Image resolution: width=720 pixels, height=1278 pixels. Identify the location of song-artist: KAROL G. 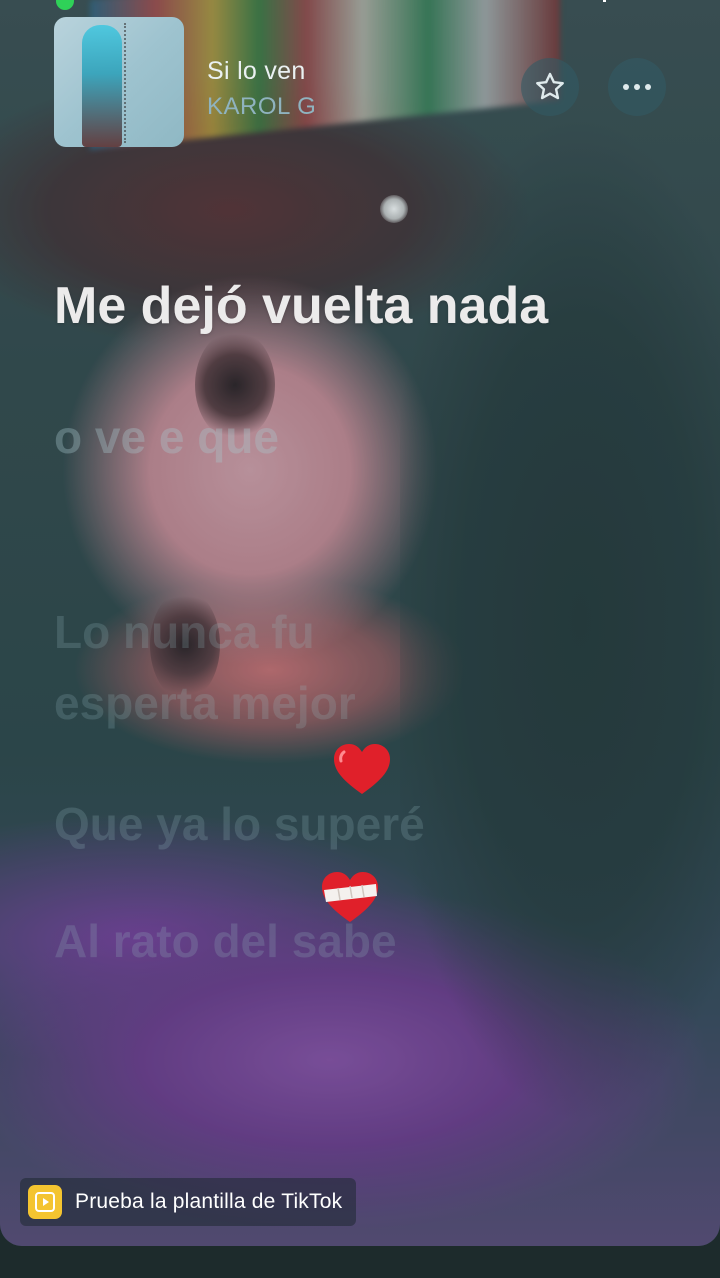
(261, 107).